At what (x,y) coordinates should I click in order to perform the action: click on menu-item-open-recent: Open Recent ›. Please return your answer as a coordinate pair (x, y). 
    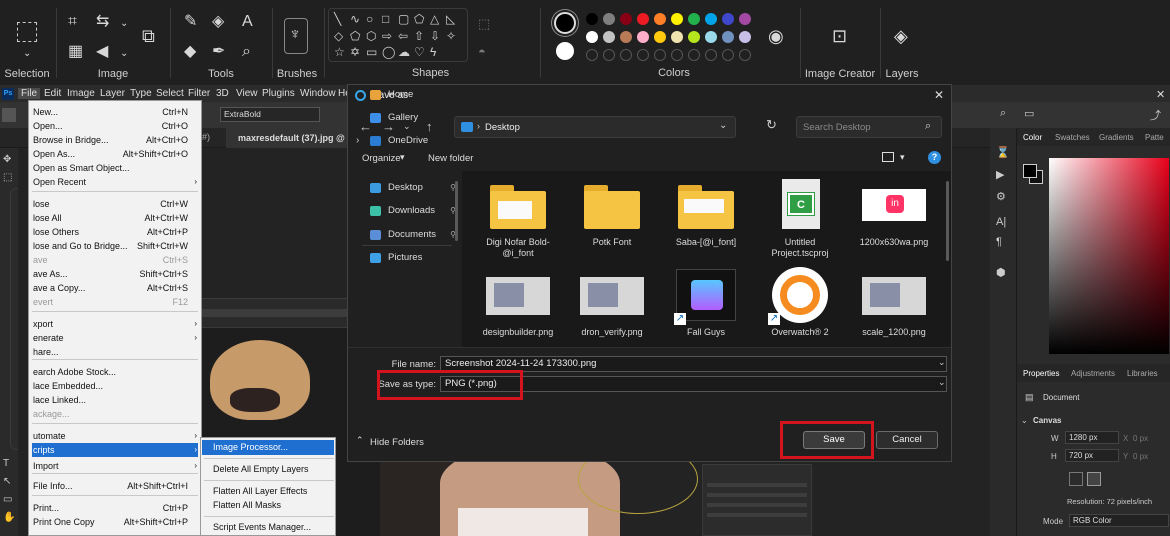
    Looking at the image, I should click on (115, 182).